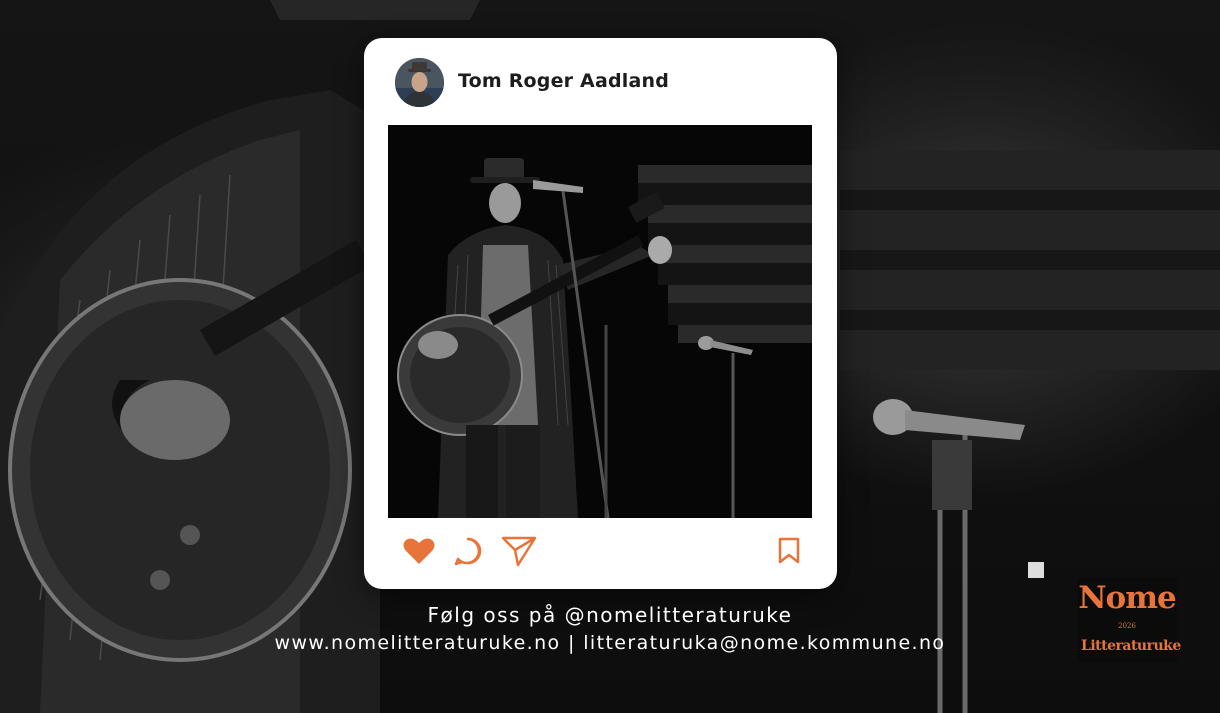 Image resolution: width=1220 pixels, height=713 pixels. What do you see at coordinates (1131, 646) in the screenshot?
I see `logo-subtitle: Litteraturuke` at bounding box center [1131, 646].